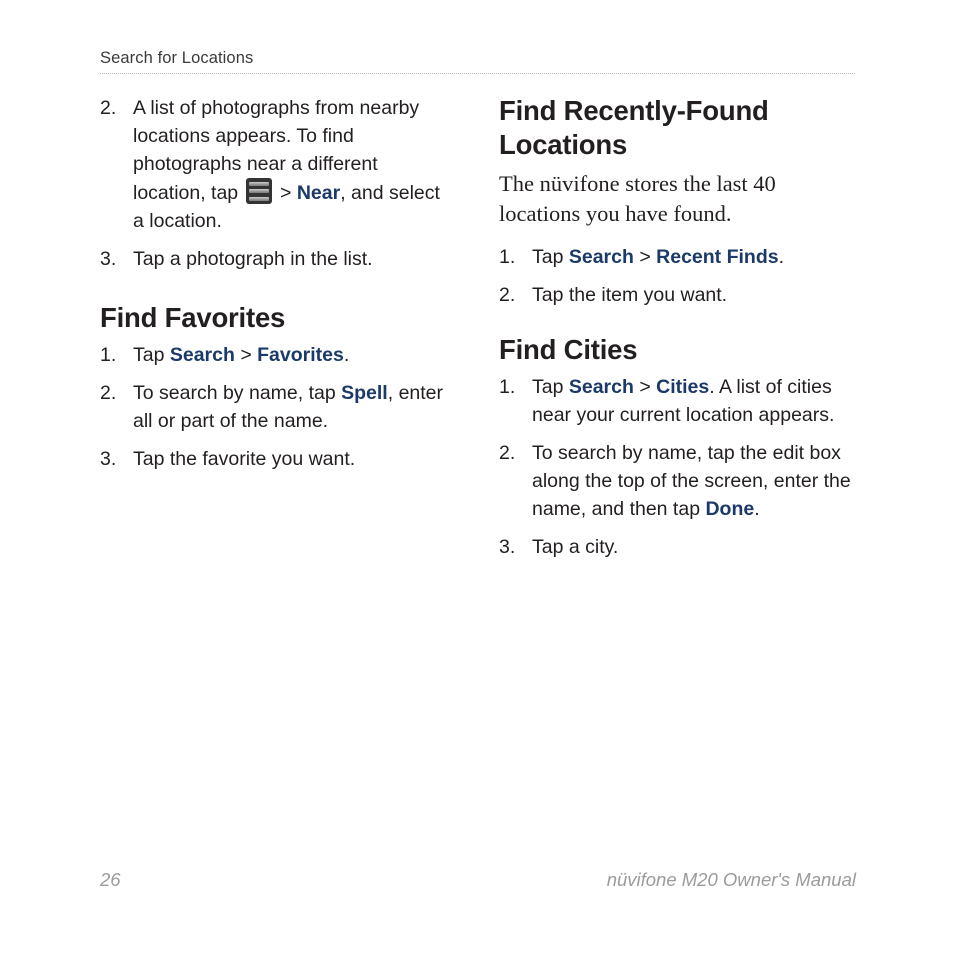 The image size is (954, 954). I want to click on text-run: Tap a city., so click(575, 547).